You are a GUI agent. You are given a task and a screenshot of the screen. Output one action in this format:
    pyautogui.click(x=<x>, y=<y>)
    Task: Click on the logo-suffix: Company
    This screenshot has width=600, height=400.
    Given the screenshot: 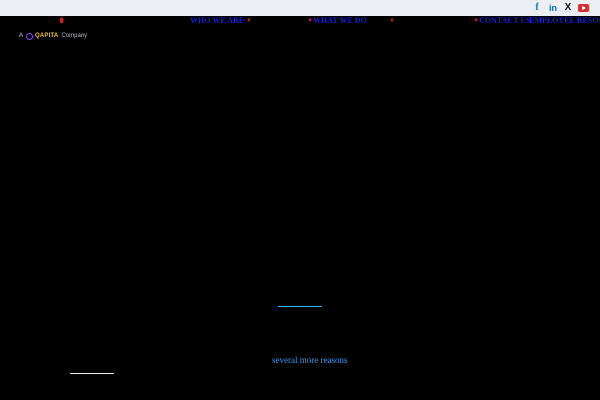 What is the action you would take?
    pyautogui.click(x=74, y=36)
    